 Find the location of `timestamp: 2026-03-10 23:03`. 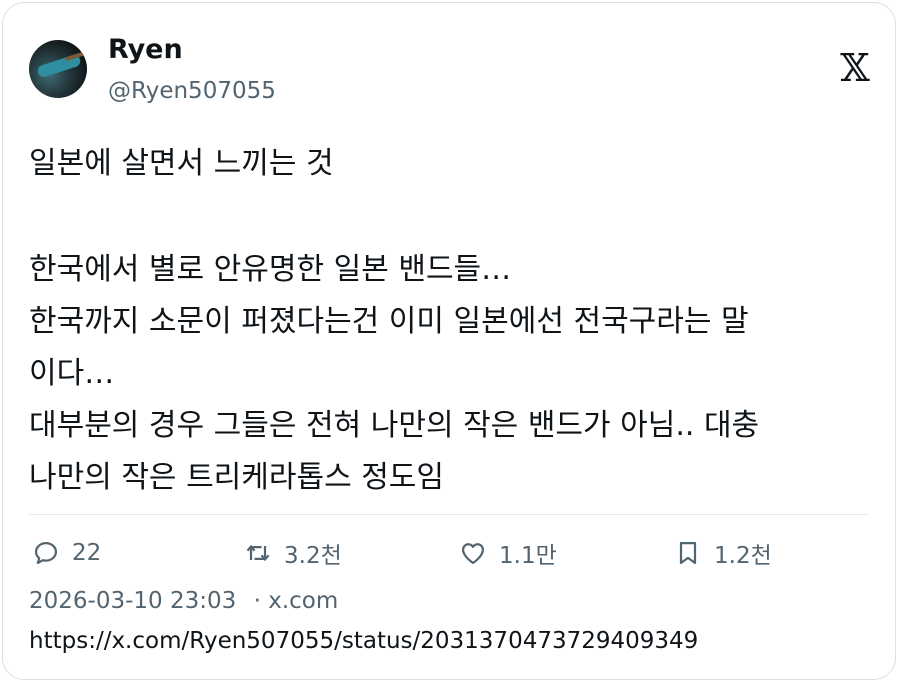

timestamp: 2026-03-10 23:03 is located at coordinates (132, 601).